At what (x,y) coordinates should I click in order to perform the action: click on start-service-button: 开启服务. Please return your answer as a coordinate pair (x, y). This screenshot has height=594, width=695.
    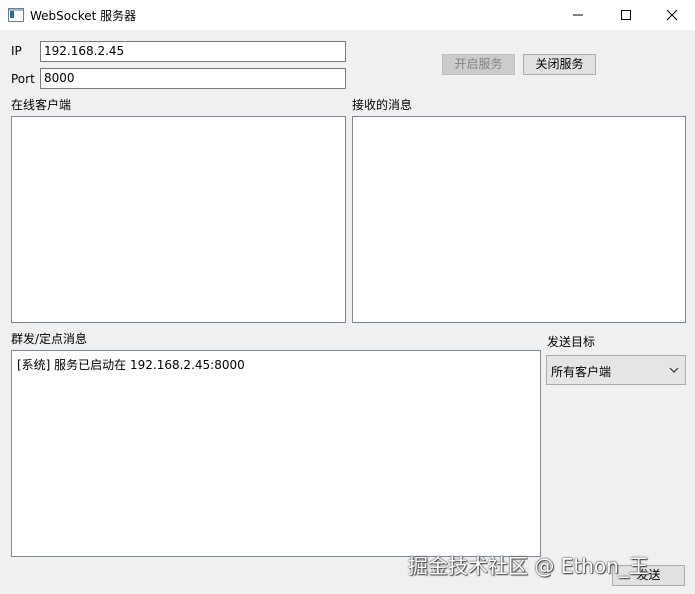
    Looking at the image, I should click on (478, 64).